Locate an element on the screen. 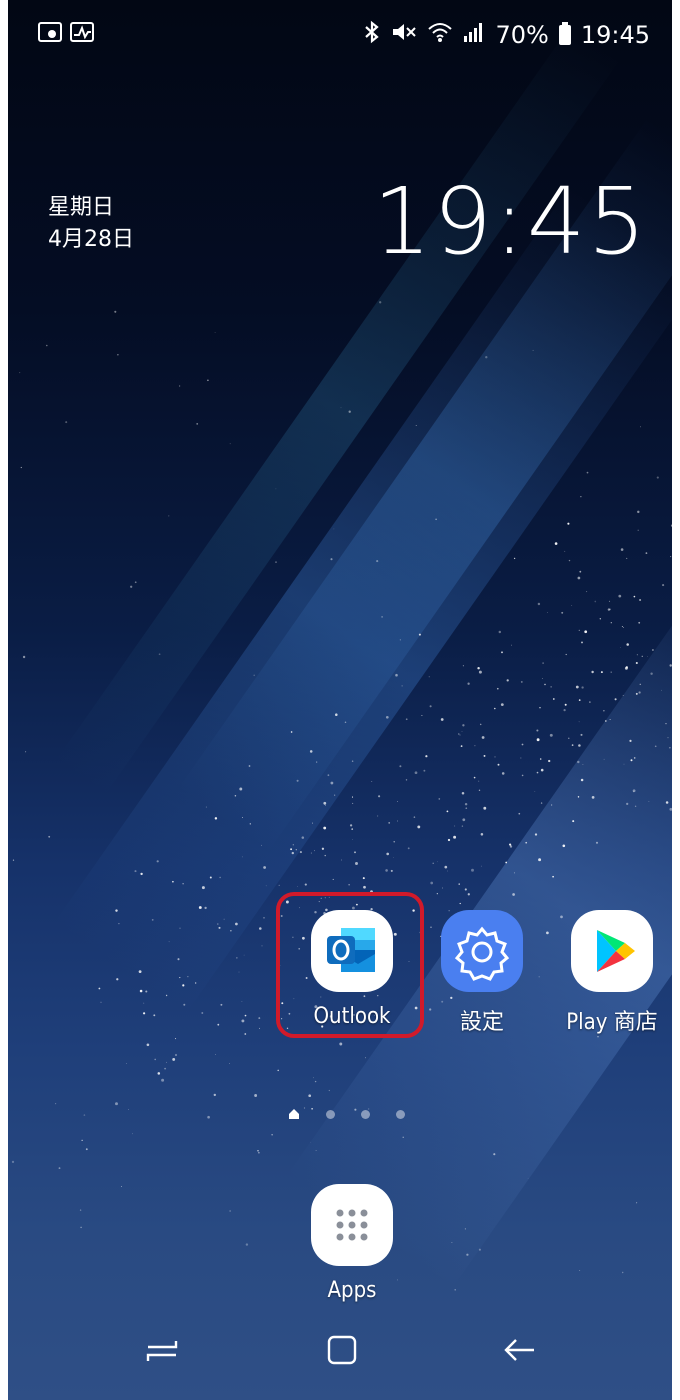 The width and height of the screenshot is (680, 1400). status-time: 19:45 is located at coordinates (615, 35).